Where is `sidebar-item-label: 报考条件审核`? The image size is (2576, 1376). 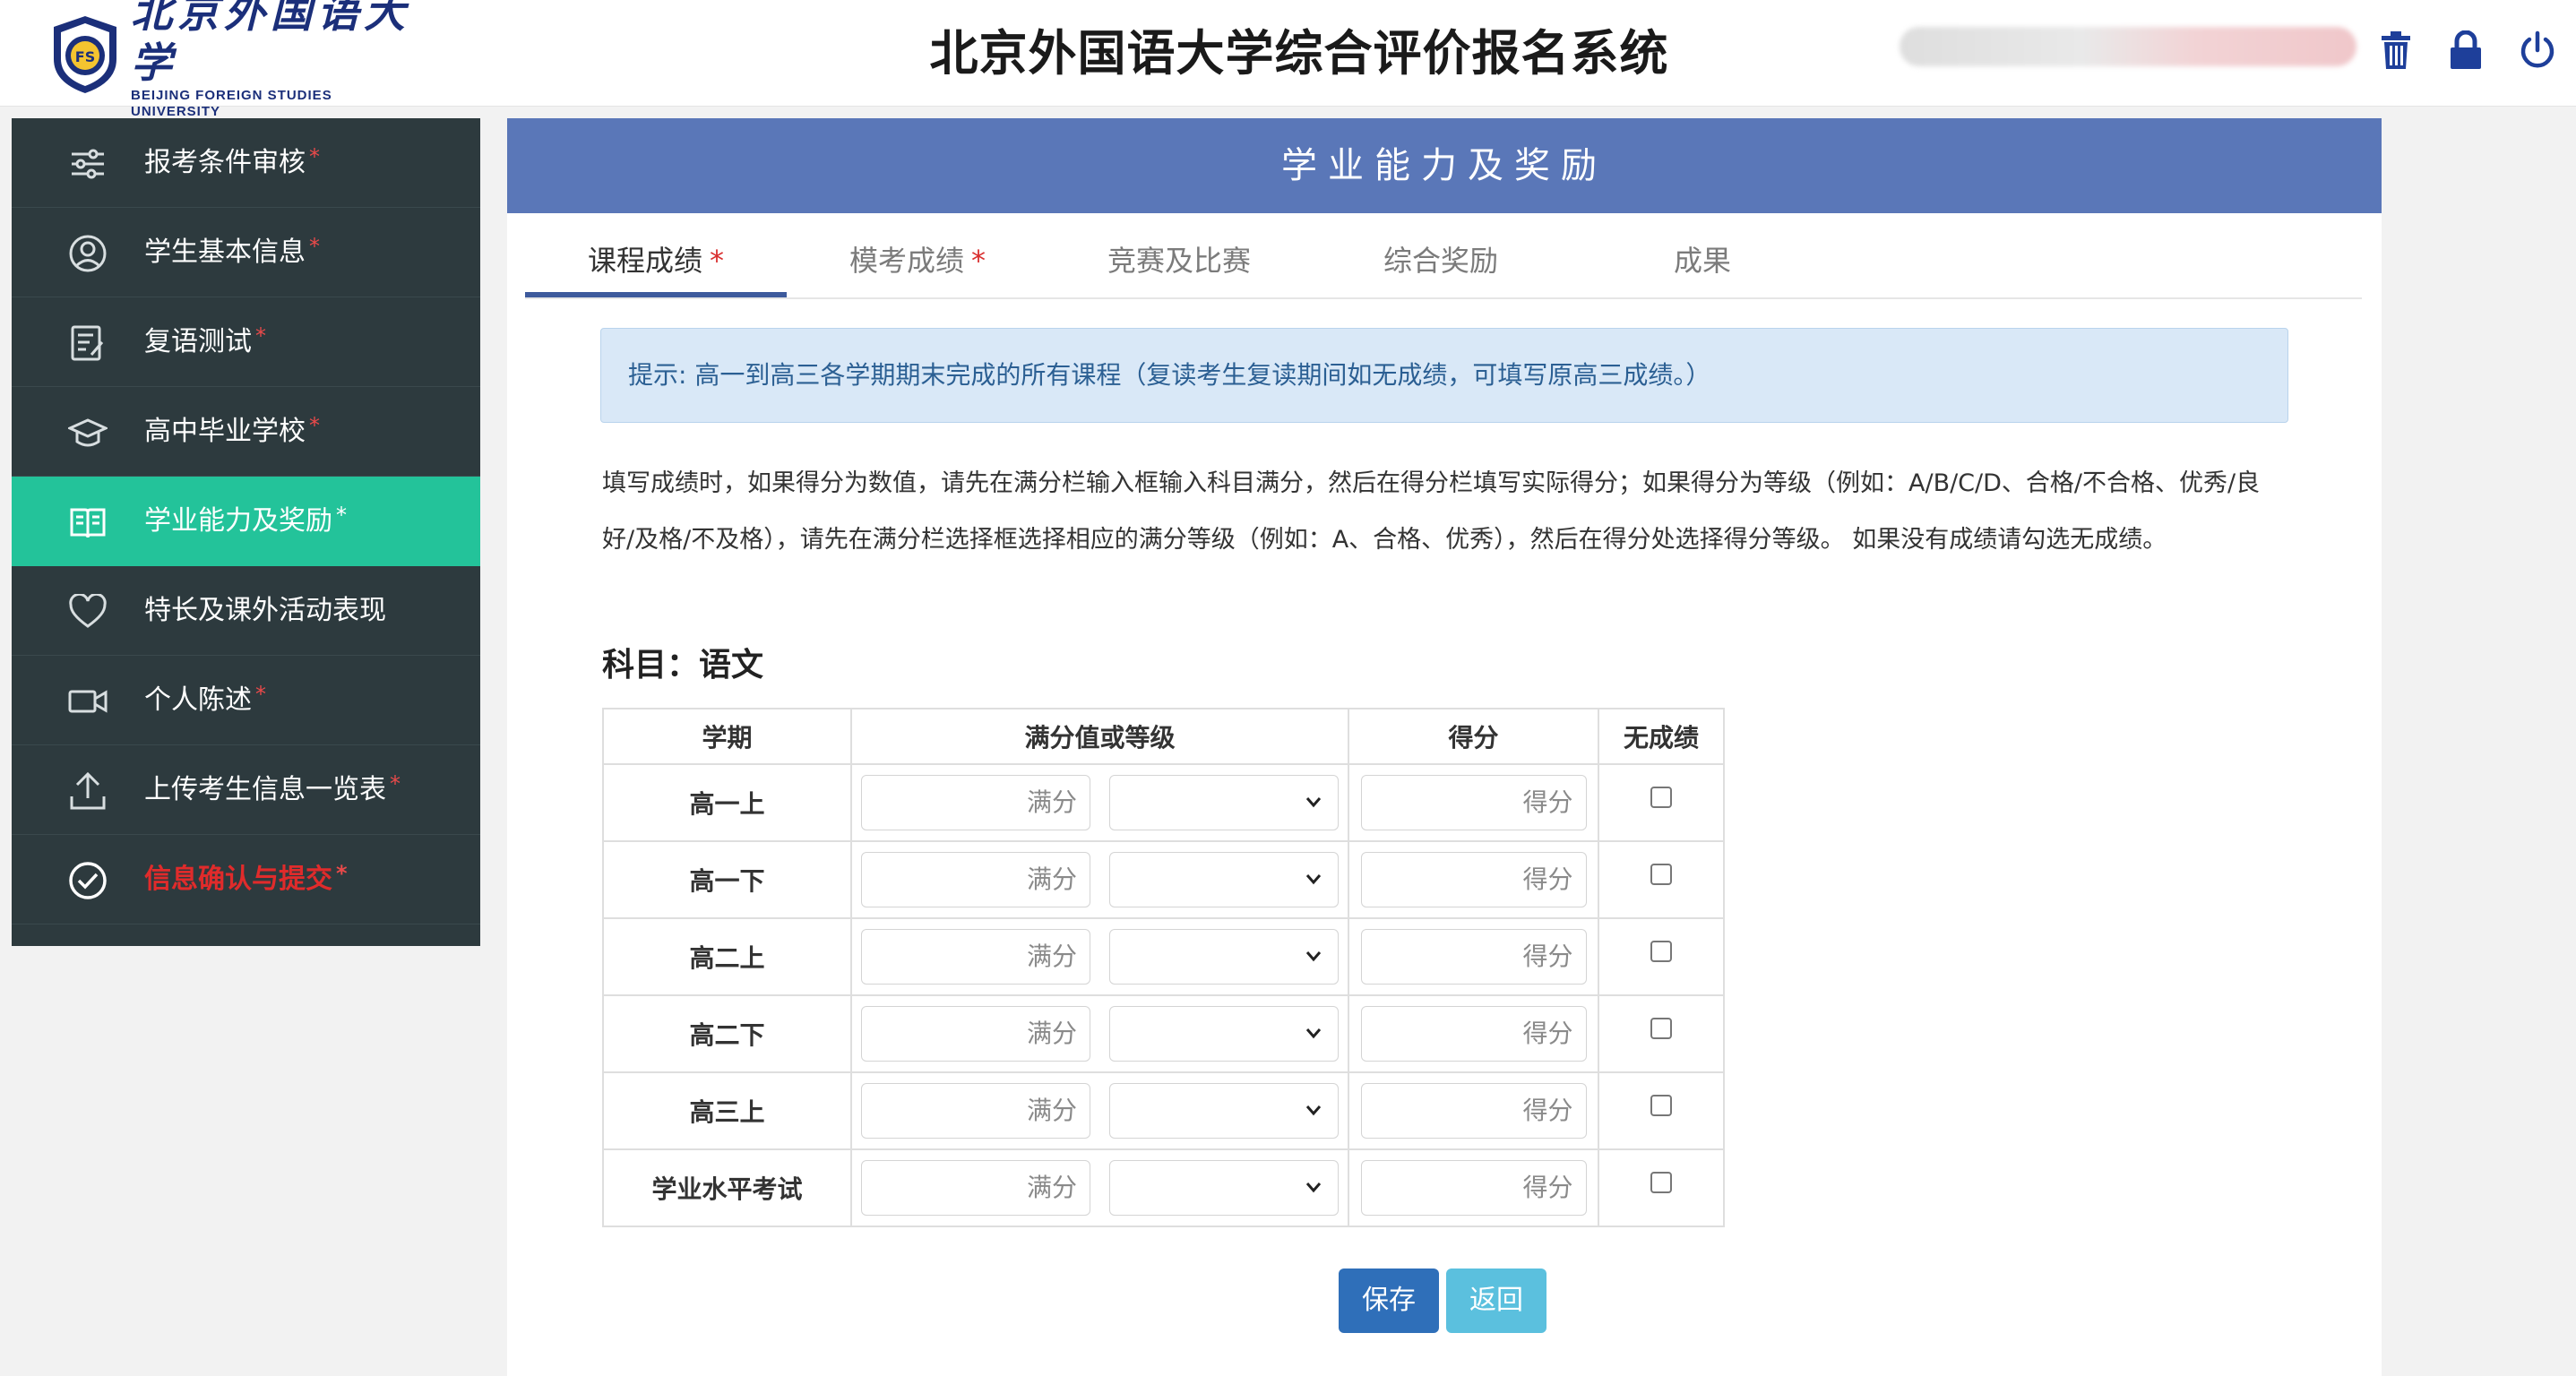 sidebar-item-label: 报考条件审核 is located at coordinates (225, 162).